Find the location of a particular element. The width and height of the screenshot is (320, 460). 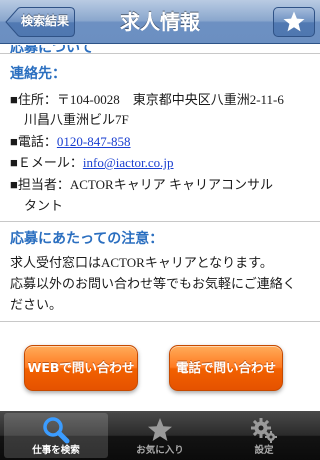

phone-label: 電話： is located at coordinates (37, 142).